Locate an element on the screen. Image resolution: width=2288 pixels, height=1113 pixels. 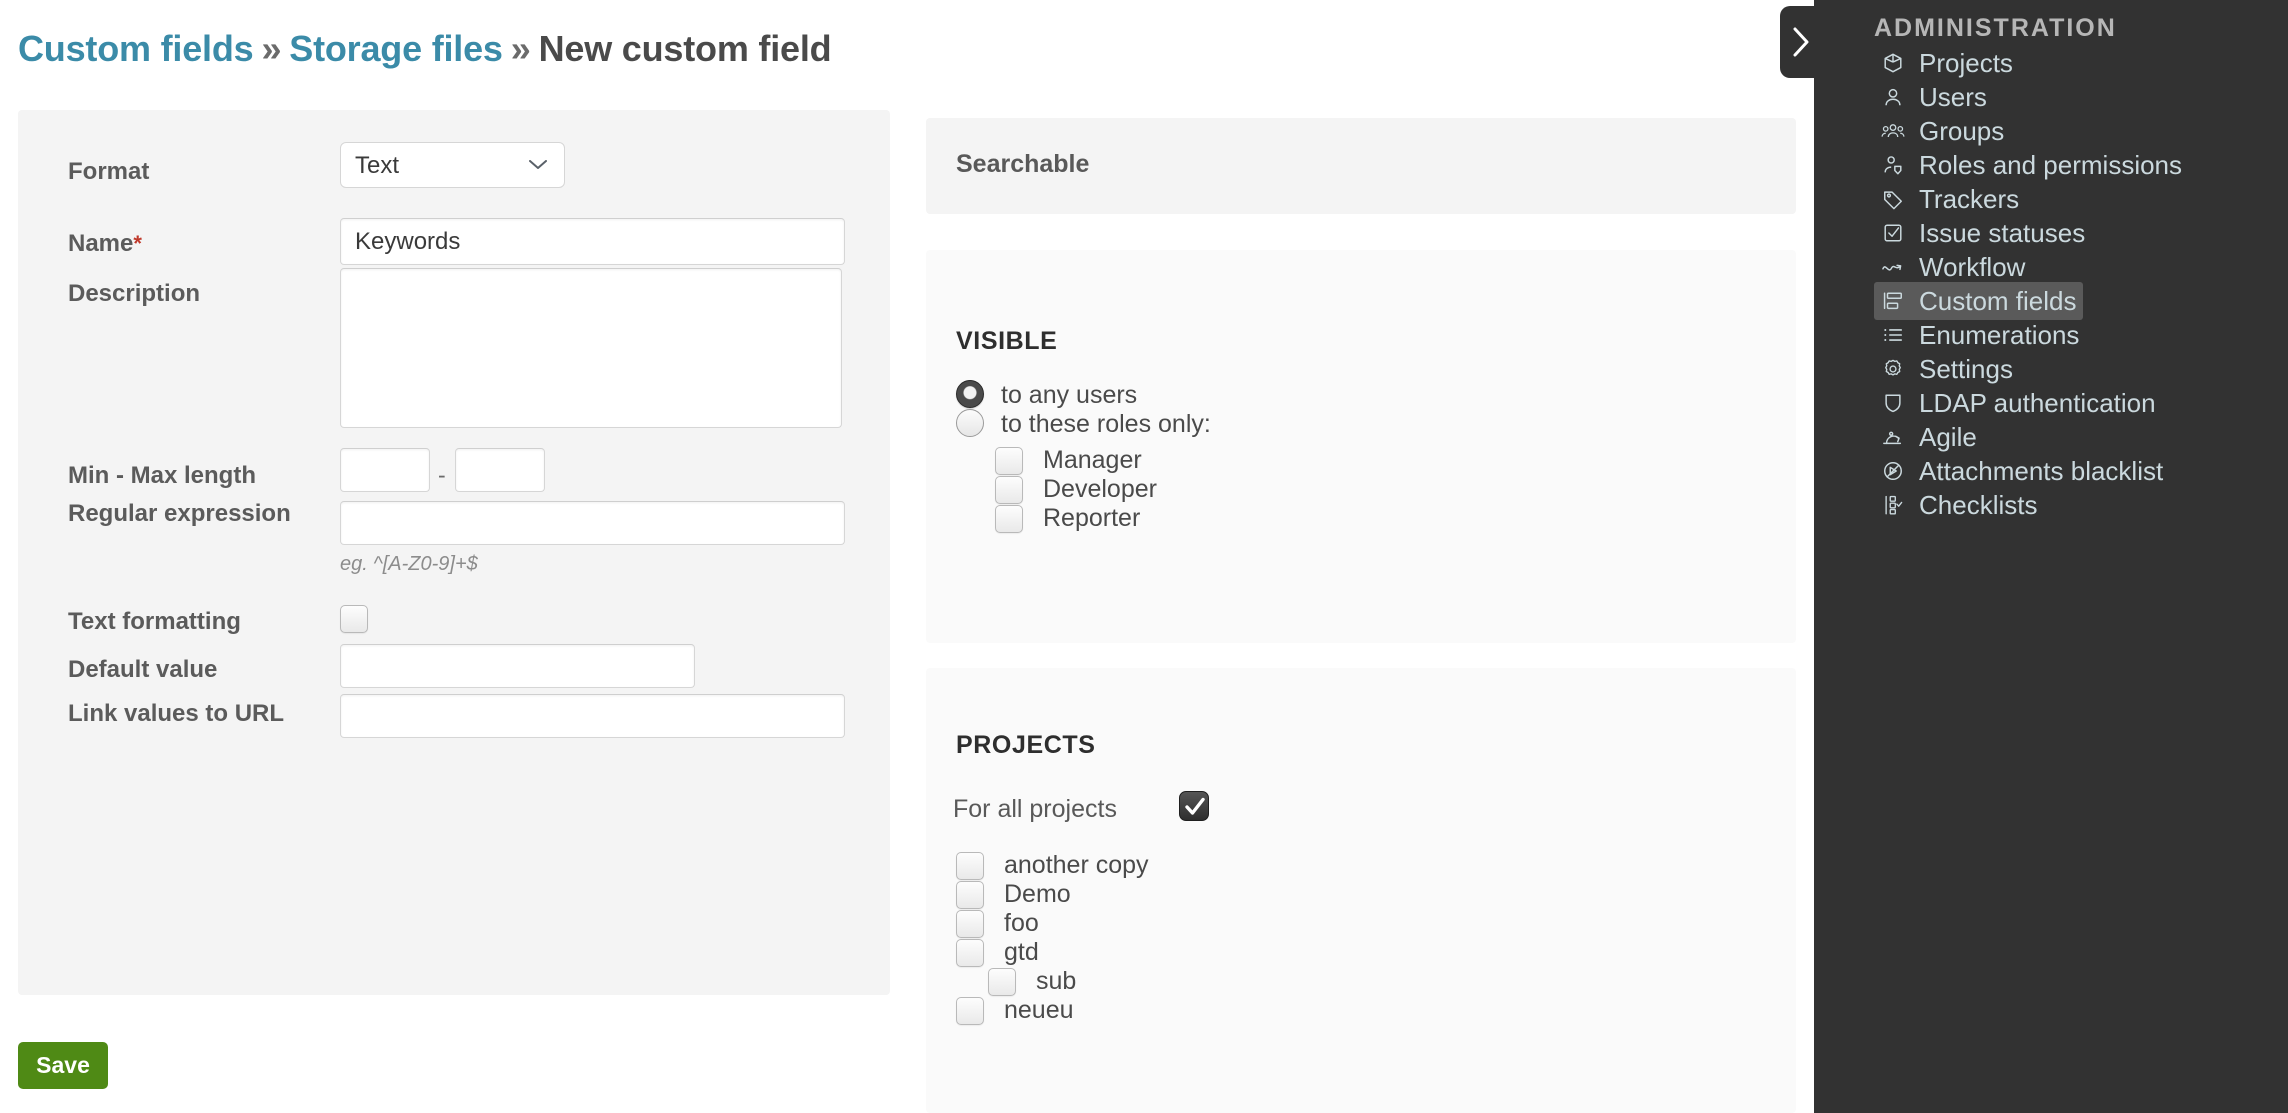
list-icon is located at coordinates (1893, 335).